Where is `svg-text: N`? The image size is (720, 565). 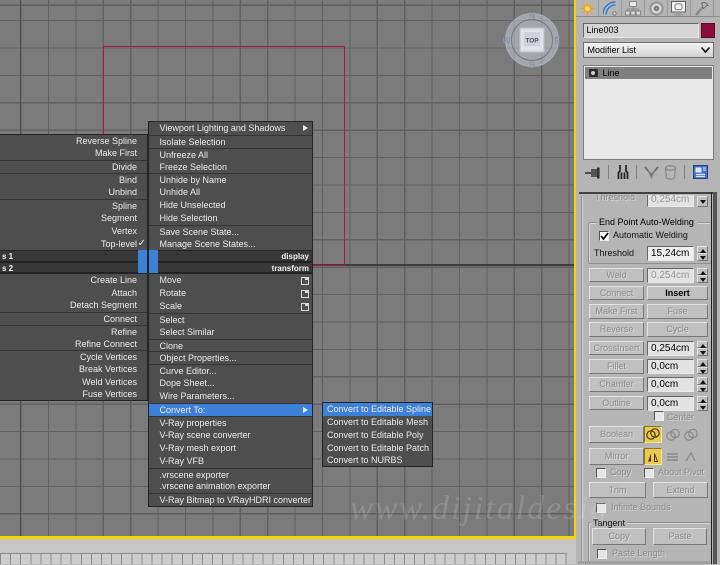
svg-text: N is located at coordinates (532, 16).